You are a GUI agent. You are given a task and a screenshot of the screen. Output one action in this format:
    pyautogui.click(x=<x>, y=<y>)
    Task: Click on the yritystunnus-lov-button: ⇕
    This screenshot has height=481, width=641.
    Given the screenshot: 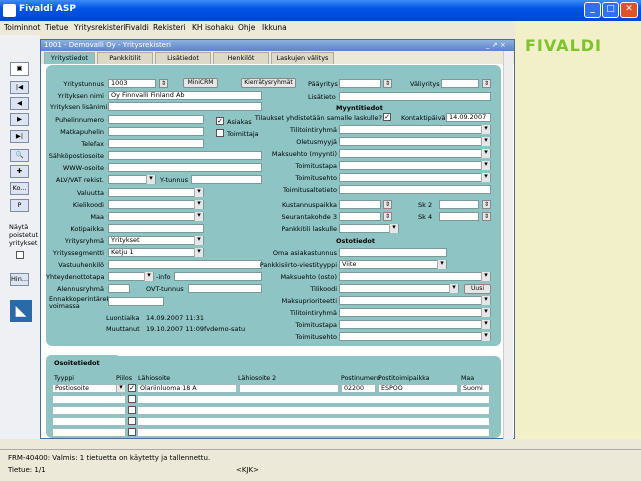 What is the action you would take?
    pyautogui.click(x=163, y=83)
    